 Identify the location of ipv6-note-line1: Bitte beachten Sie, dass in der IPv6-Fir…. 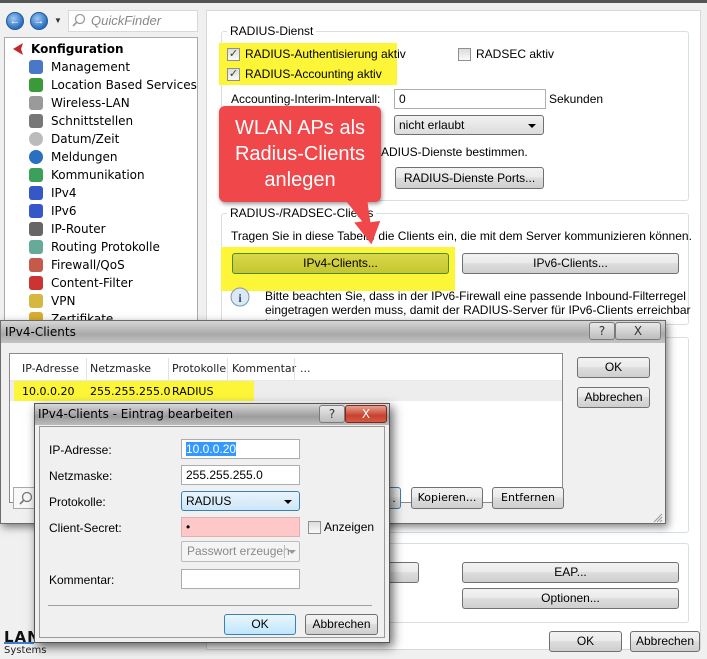
(475, 296).